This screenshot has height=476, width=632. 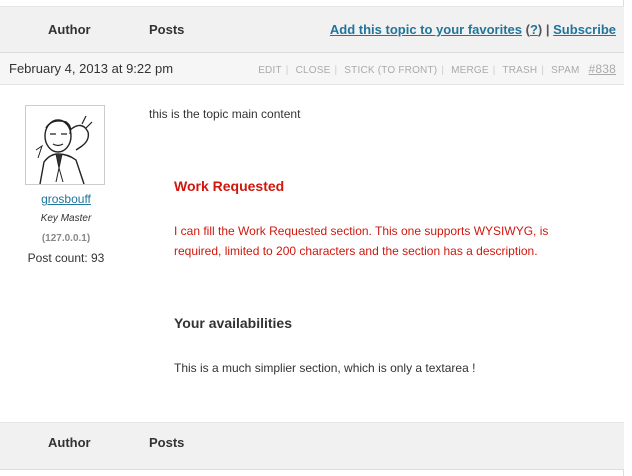 I want to click on merge-link: MERGE, so click(x=470, y=70).